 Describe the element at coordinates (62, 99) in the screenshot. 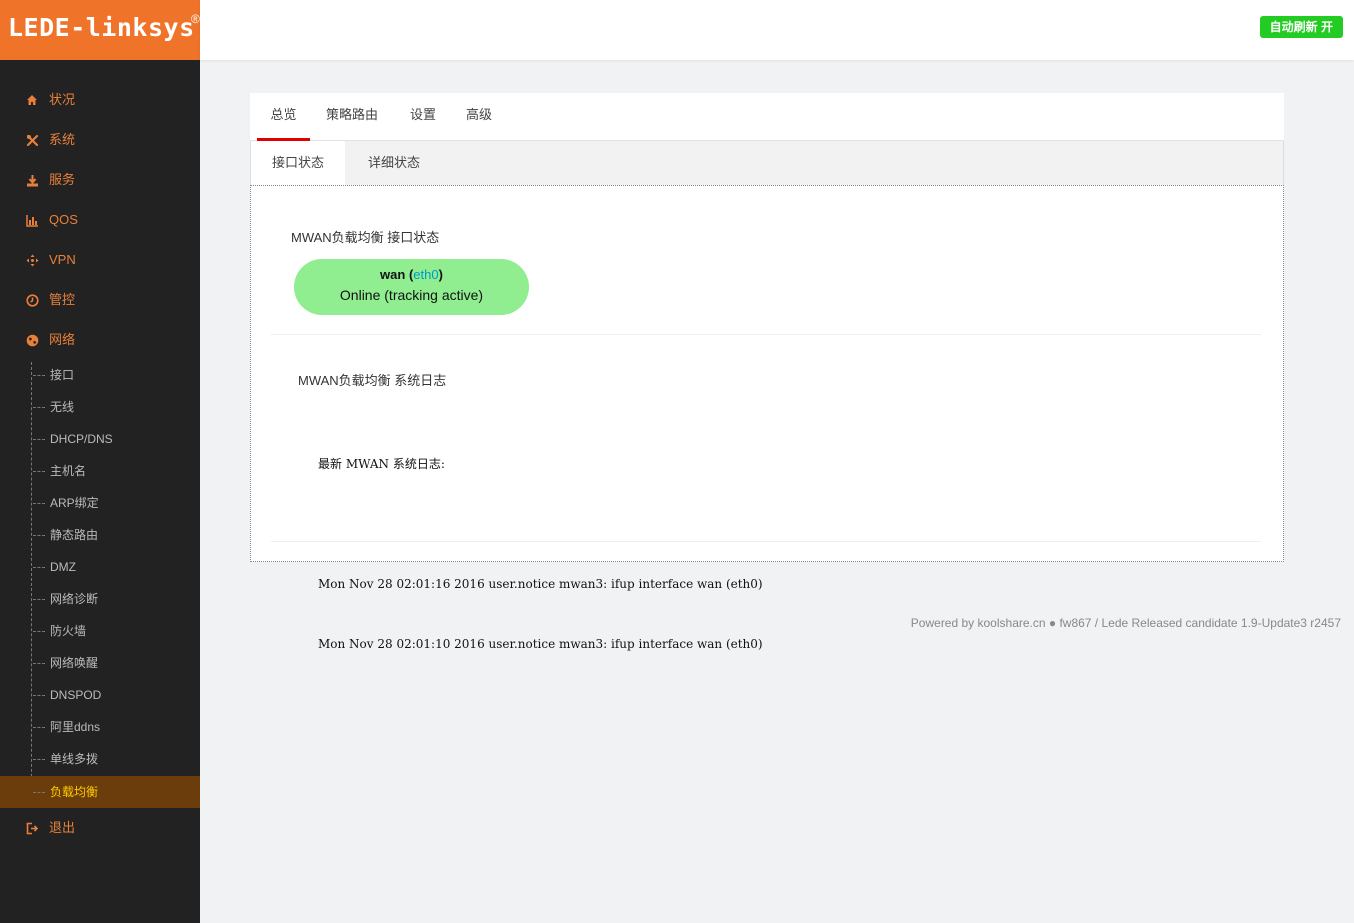

I see `sidebar-item-label: 状况` at that location.